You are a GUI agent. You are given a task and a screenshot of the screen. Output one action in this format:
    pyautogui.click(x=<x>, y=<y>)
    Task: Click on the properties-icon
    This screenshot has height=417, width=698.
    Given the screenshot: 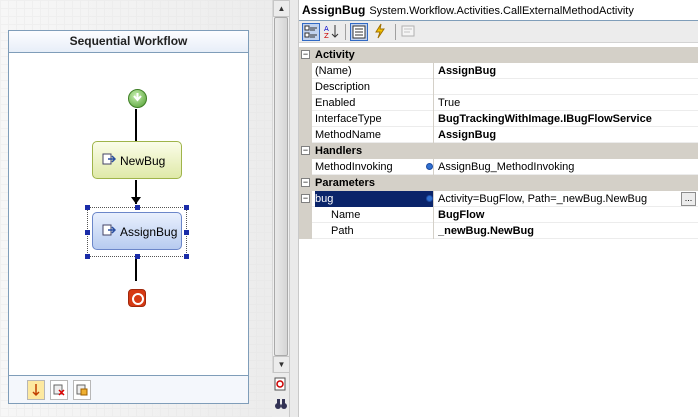 What is the action you would take?
    pyautogui.click(x=359, y=32)
    